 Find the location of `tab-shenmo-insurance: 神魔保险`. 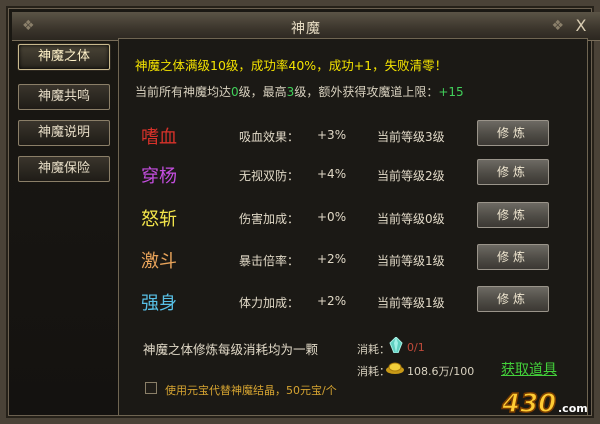

tab-shenmo-insurance: 神魔保险 is located at coordinates (64, 169).